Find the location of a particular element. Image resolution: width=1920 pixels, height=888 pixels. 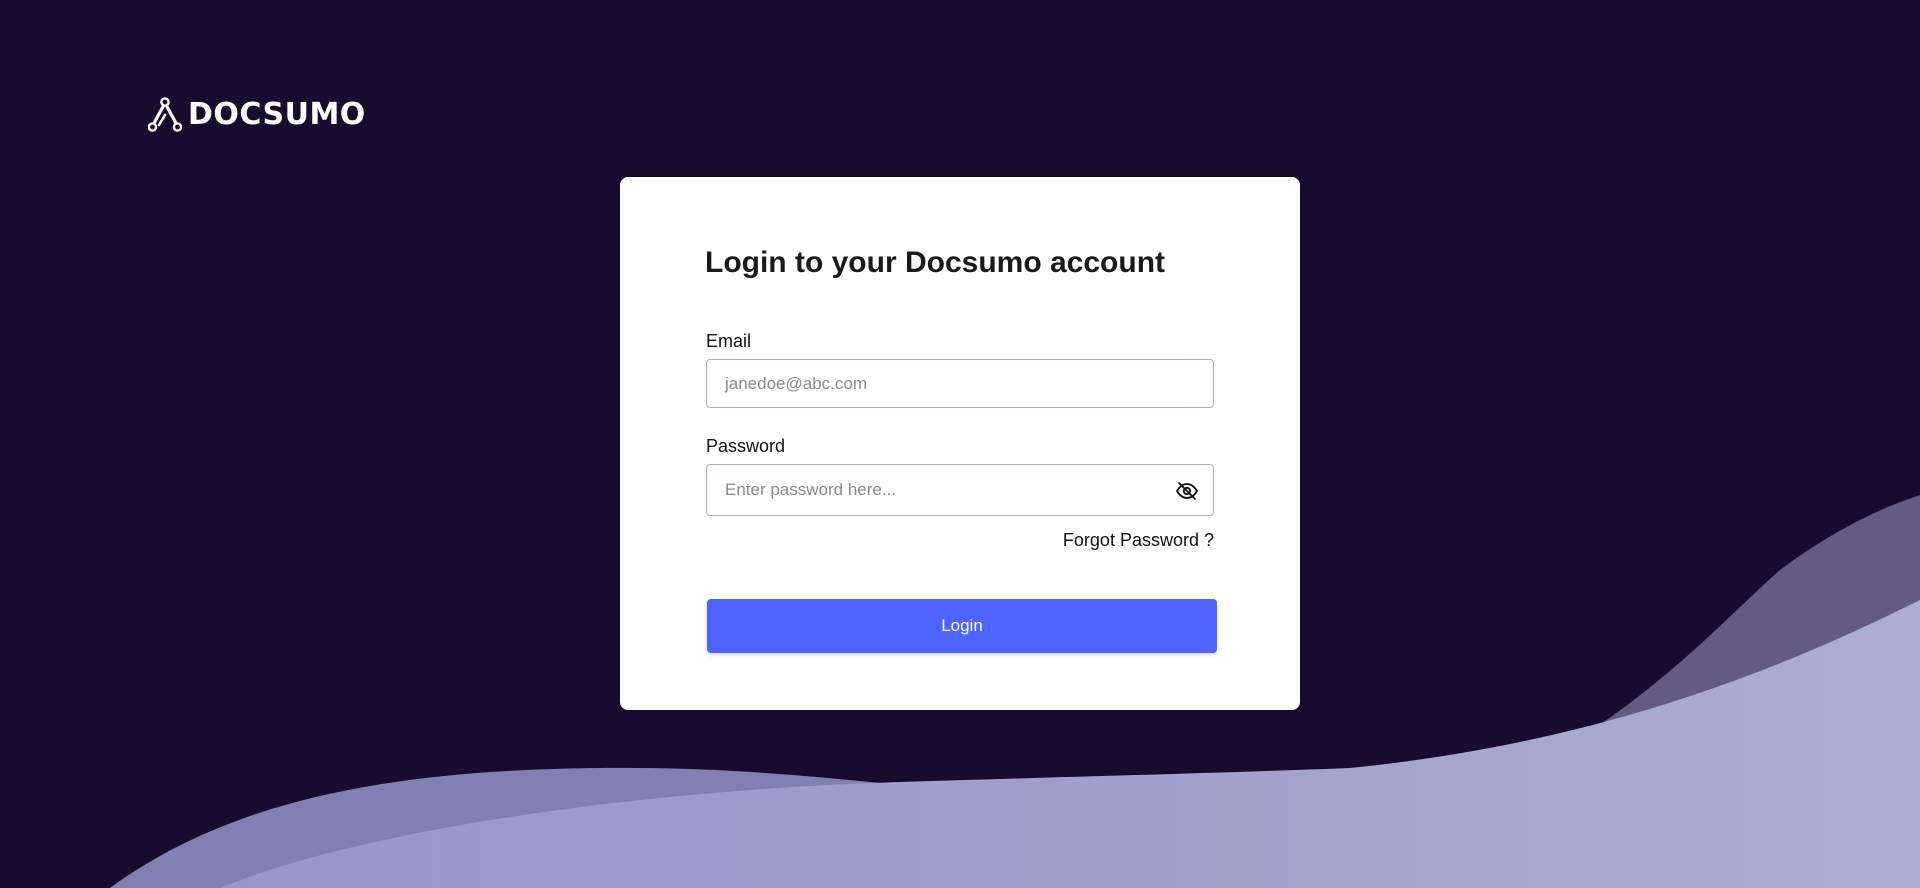

docsumo-logo-icon is located at coordinates (165, 114).